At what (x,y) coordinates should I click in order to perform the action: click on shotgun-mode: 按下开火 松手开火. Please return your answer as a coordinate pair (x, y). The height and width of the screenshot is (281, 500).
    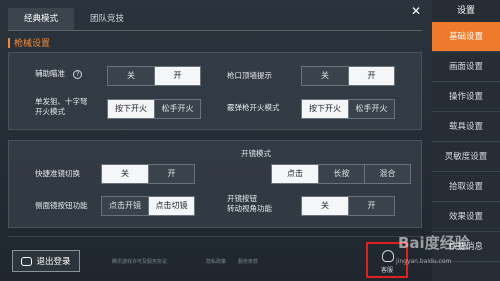
    Looking at the image, I should click on (348, 109).